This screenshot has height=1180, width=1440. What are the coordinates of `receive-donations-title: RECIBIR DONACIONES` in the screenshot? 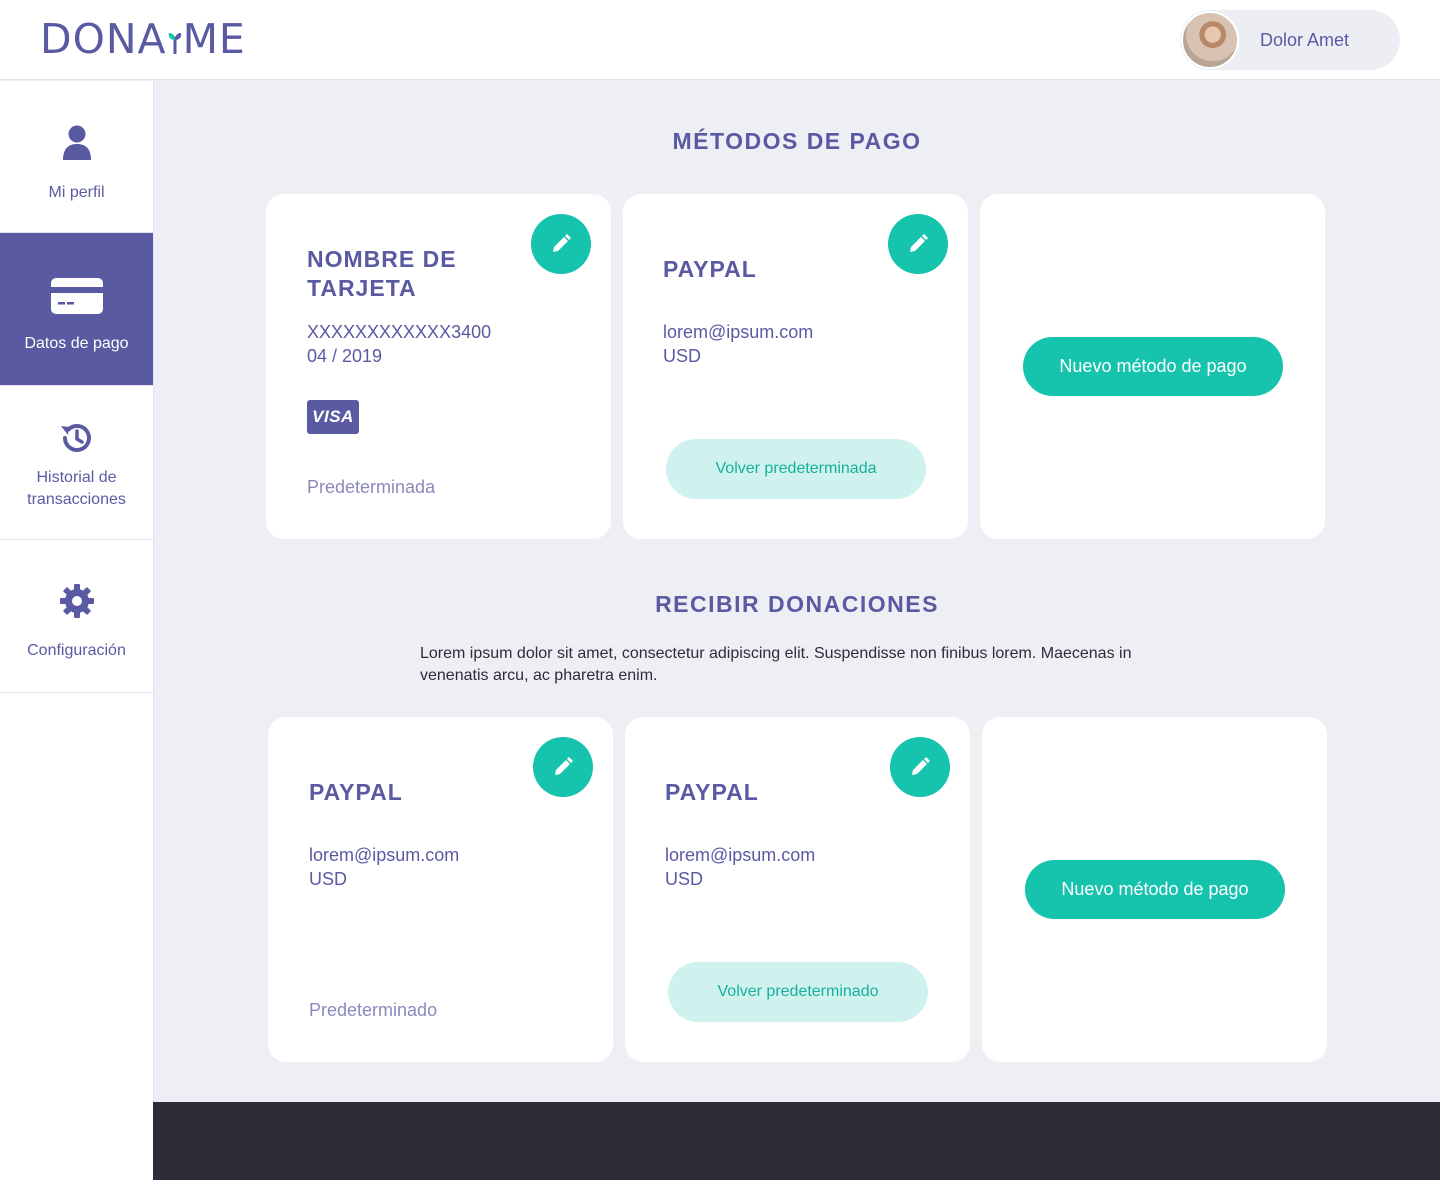 It's located at (797, 604).